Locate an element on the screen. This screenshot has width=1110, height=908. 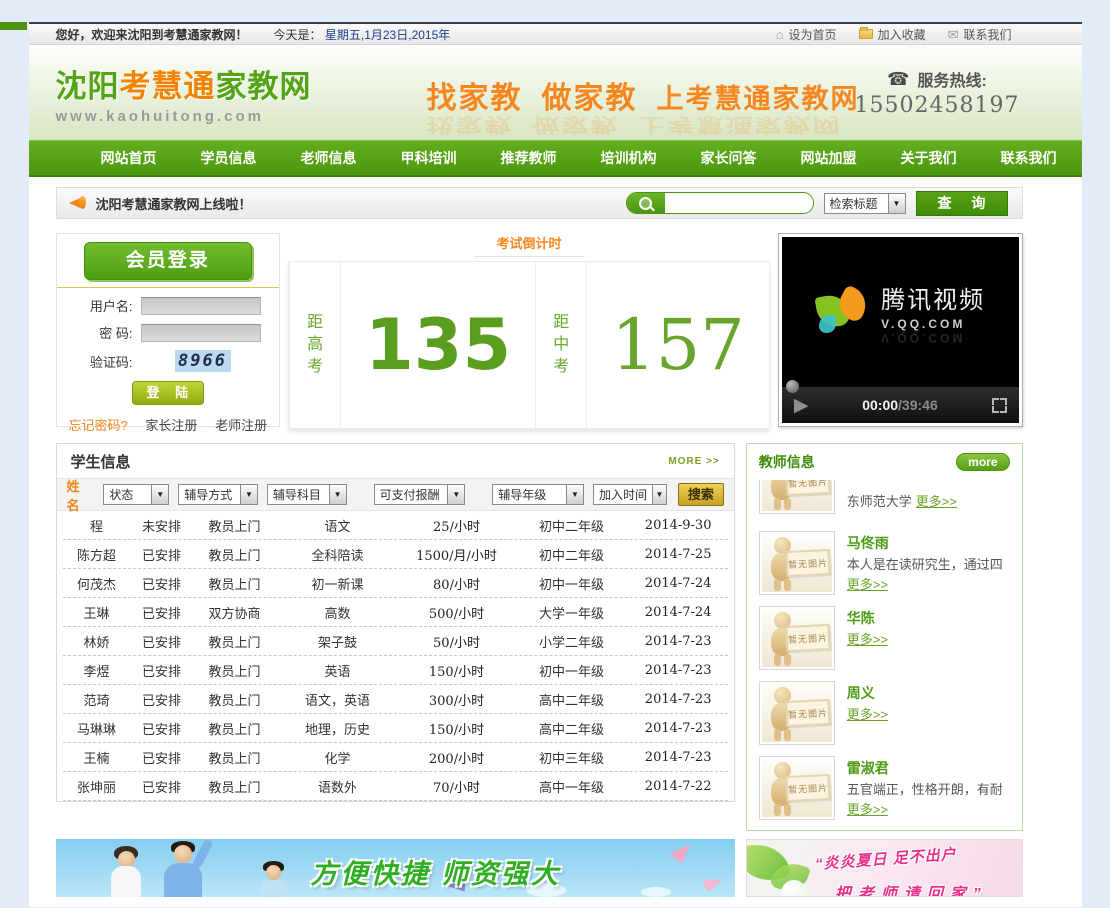
teacher-register-link: 老师注册 is located at coordinates (241, 424).